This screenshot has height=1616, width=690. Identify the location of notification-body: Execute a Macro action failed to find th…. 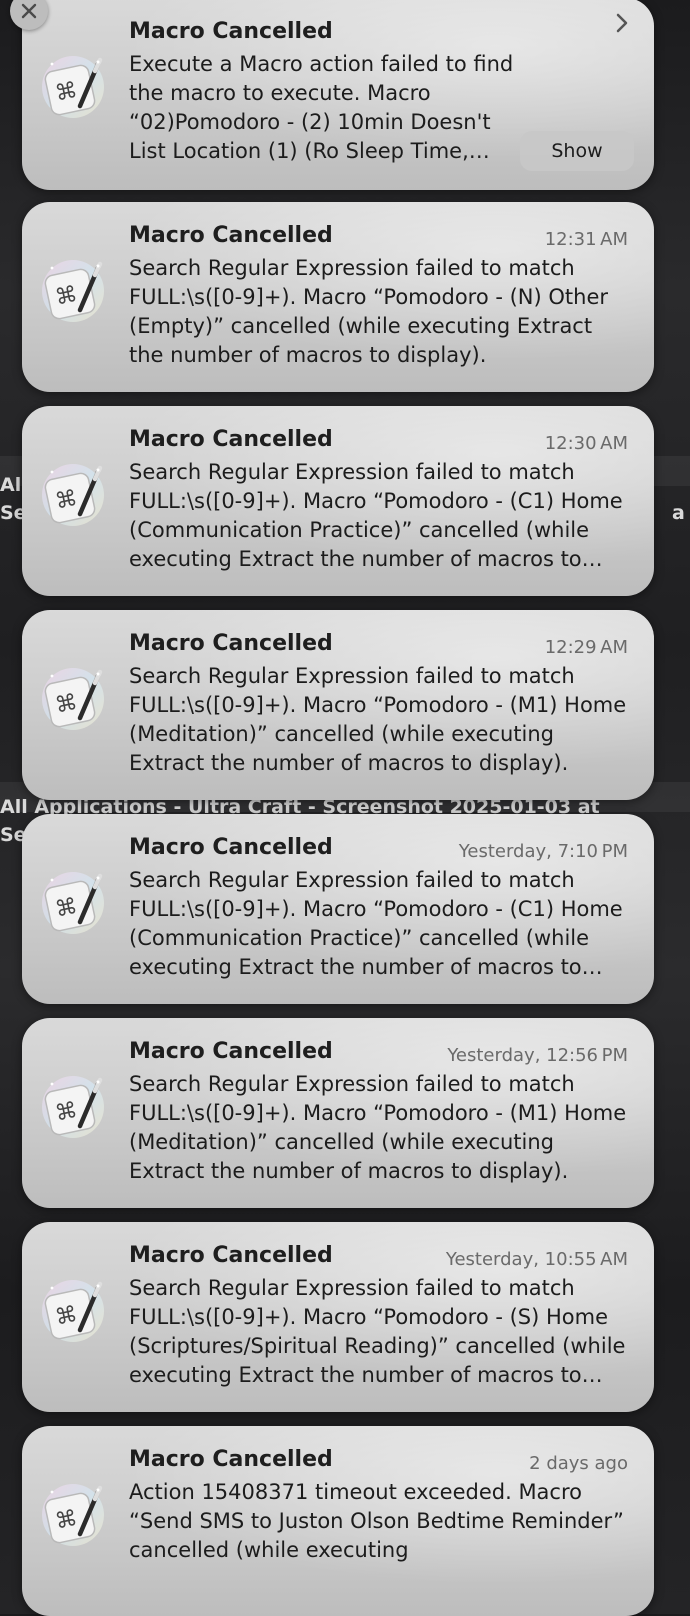
(321, 107).